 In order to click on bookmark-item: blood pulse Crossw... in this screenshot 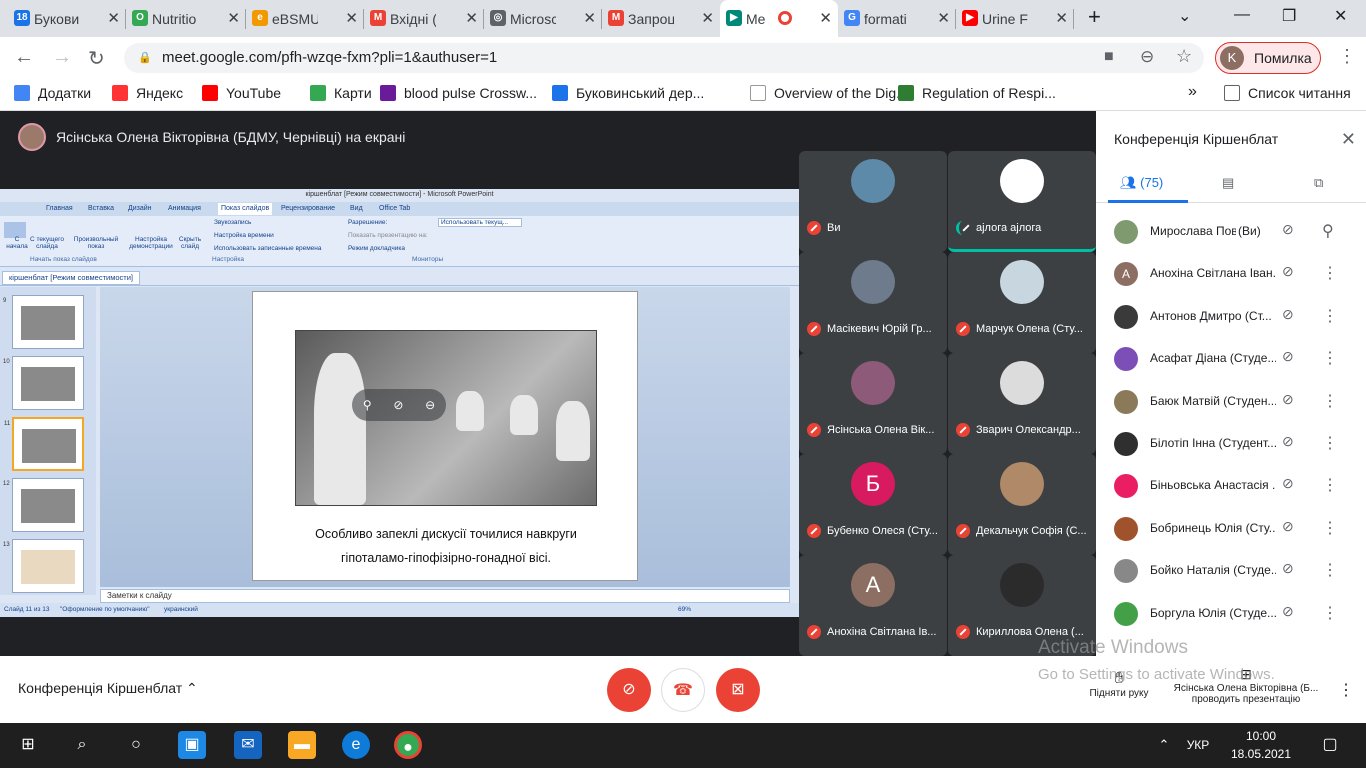, I will do `click(458, 93)`.